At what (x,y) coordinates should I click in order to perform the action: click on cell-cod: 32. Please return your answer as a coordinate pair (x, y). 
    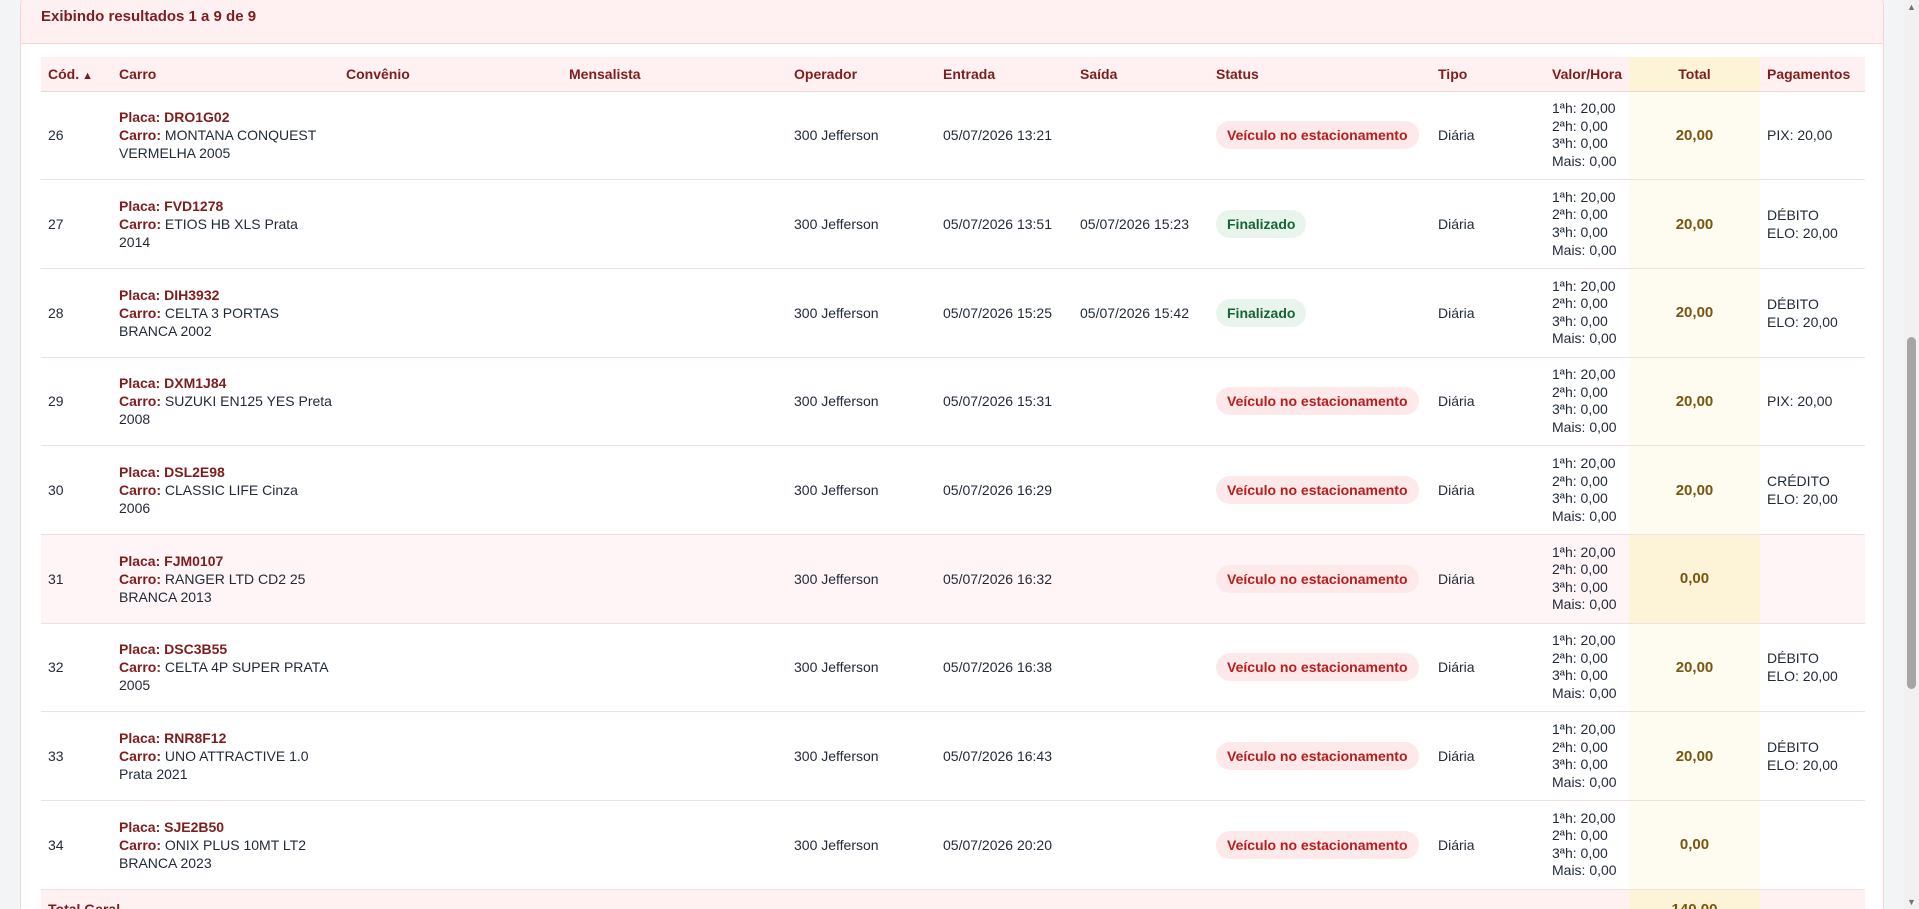
    Looking at the image, I should click on (76, 668).